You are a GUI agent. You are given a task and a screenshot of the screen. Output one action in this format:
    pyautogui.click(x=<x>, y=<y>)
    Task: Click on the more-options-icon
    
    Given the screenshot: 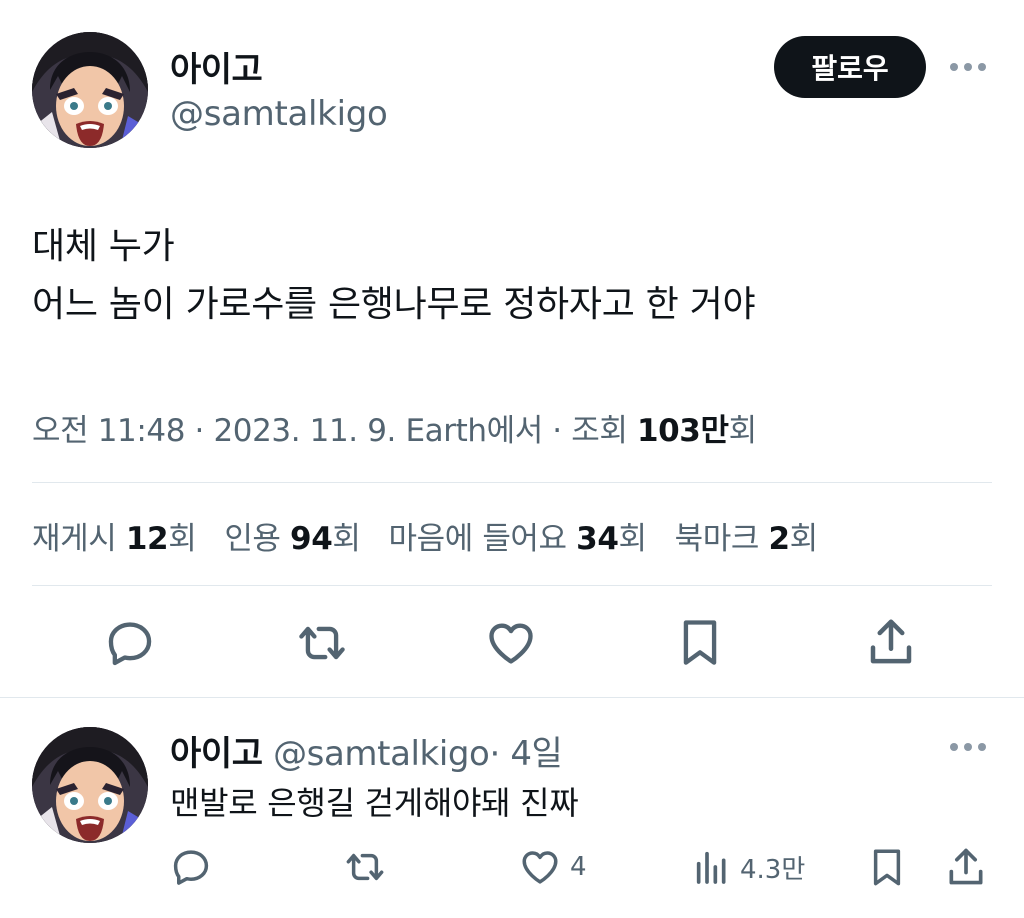 What is the action you would take?
    pyautogui.click(x=968, y=67)
    